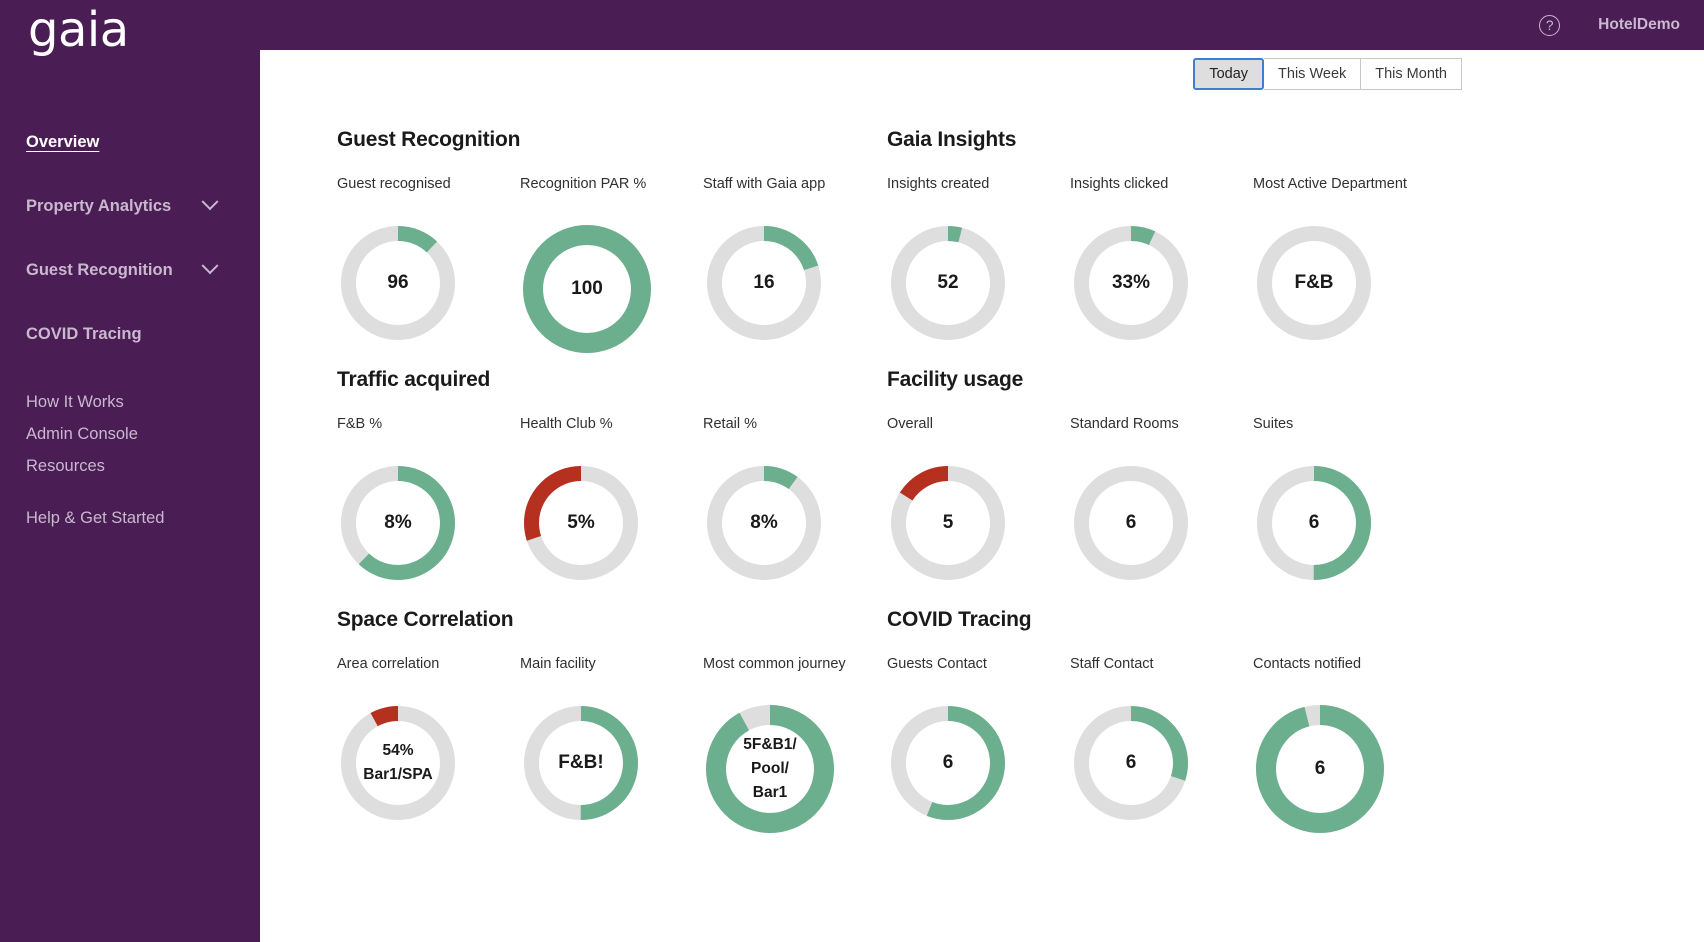  I want to click on metric-label: Most Active Department, so click(1330, 184).